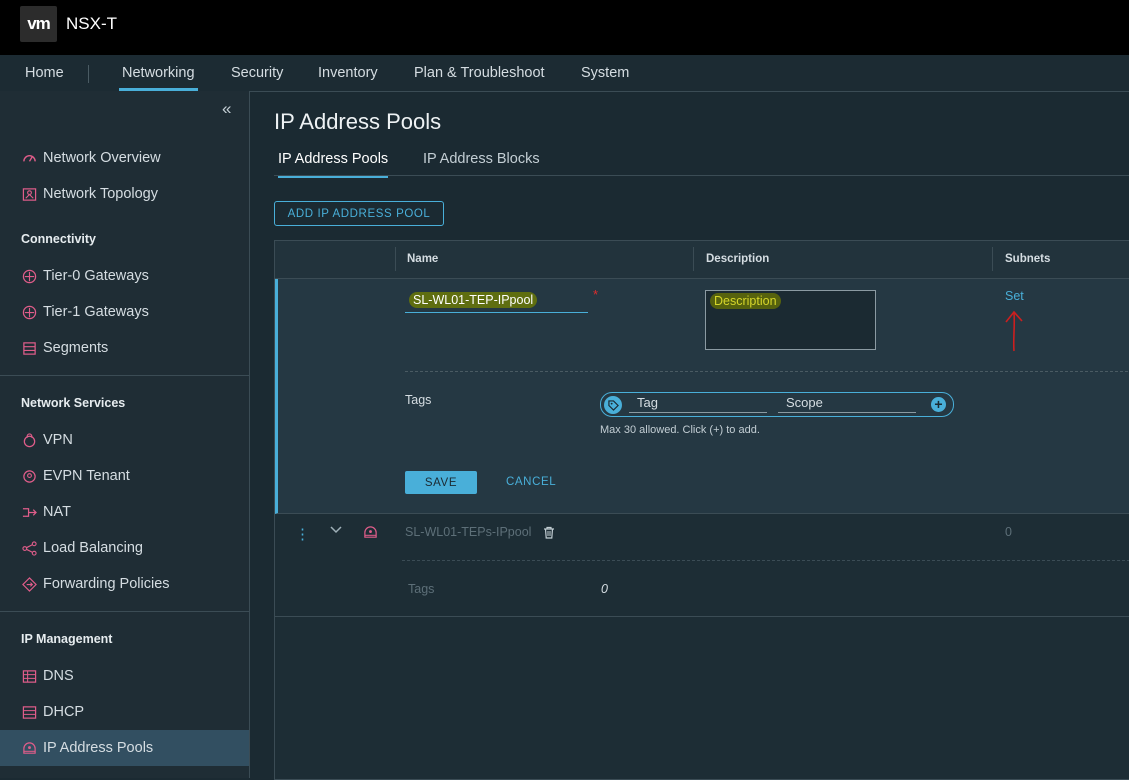  Describe the element at coordinates (38, 24) in the screenshot. I see `vmware-logo: vm` at that location.